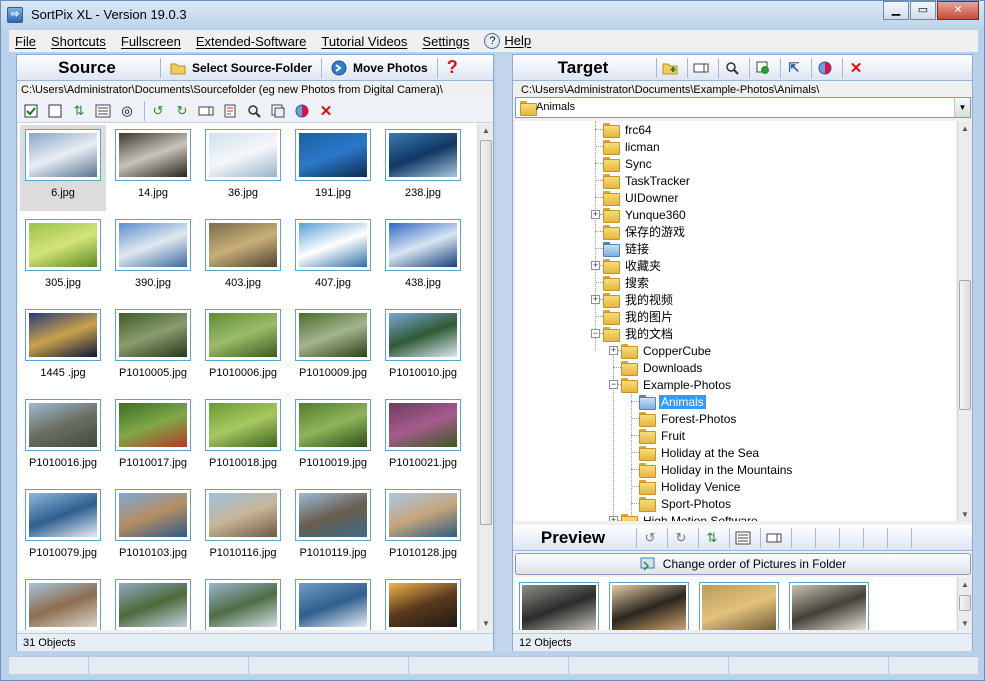 The height and width of the screenshot is (681, 985). Describe the element at coordinates (63, 258) in the screenshot. I see `thumbnail-item: 305.jpg` at that location.